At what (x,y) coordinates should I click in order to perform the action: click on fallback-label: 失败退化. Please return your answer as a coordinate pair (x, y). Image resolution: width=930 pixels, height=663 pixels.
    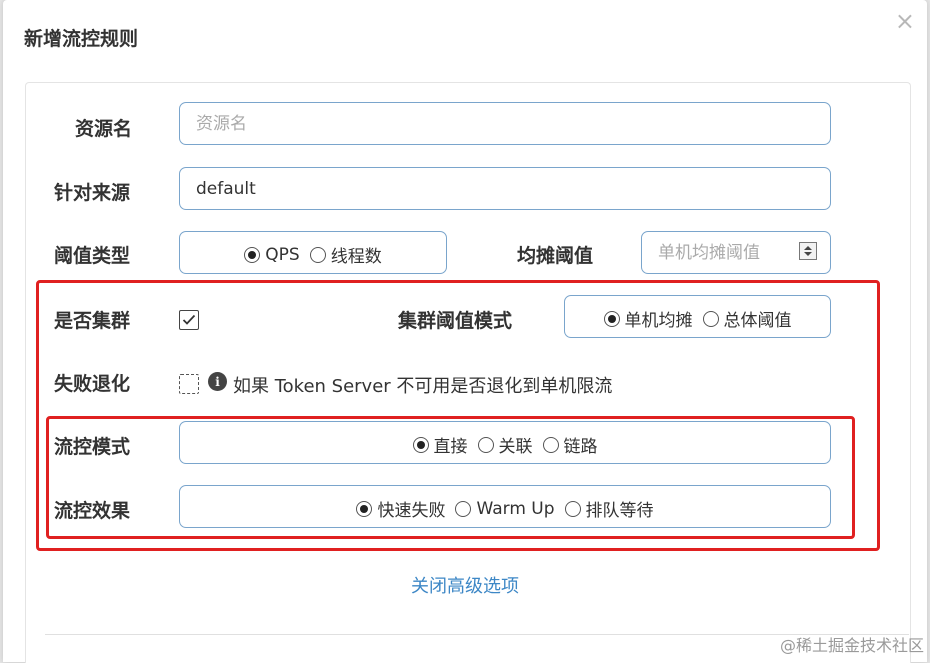
    Looking at the image, I should click on (92, 384).